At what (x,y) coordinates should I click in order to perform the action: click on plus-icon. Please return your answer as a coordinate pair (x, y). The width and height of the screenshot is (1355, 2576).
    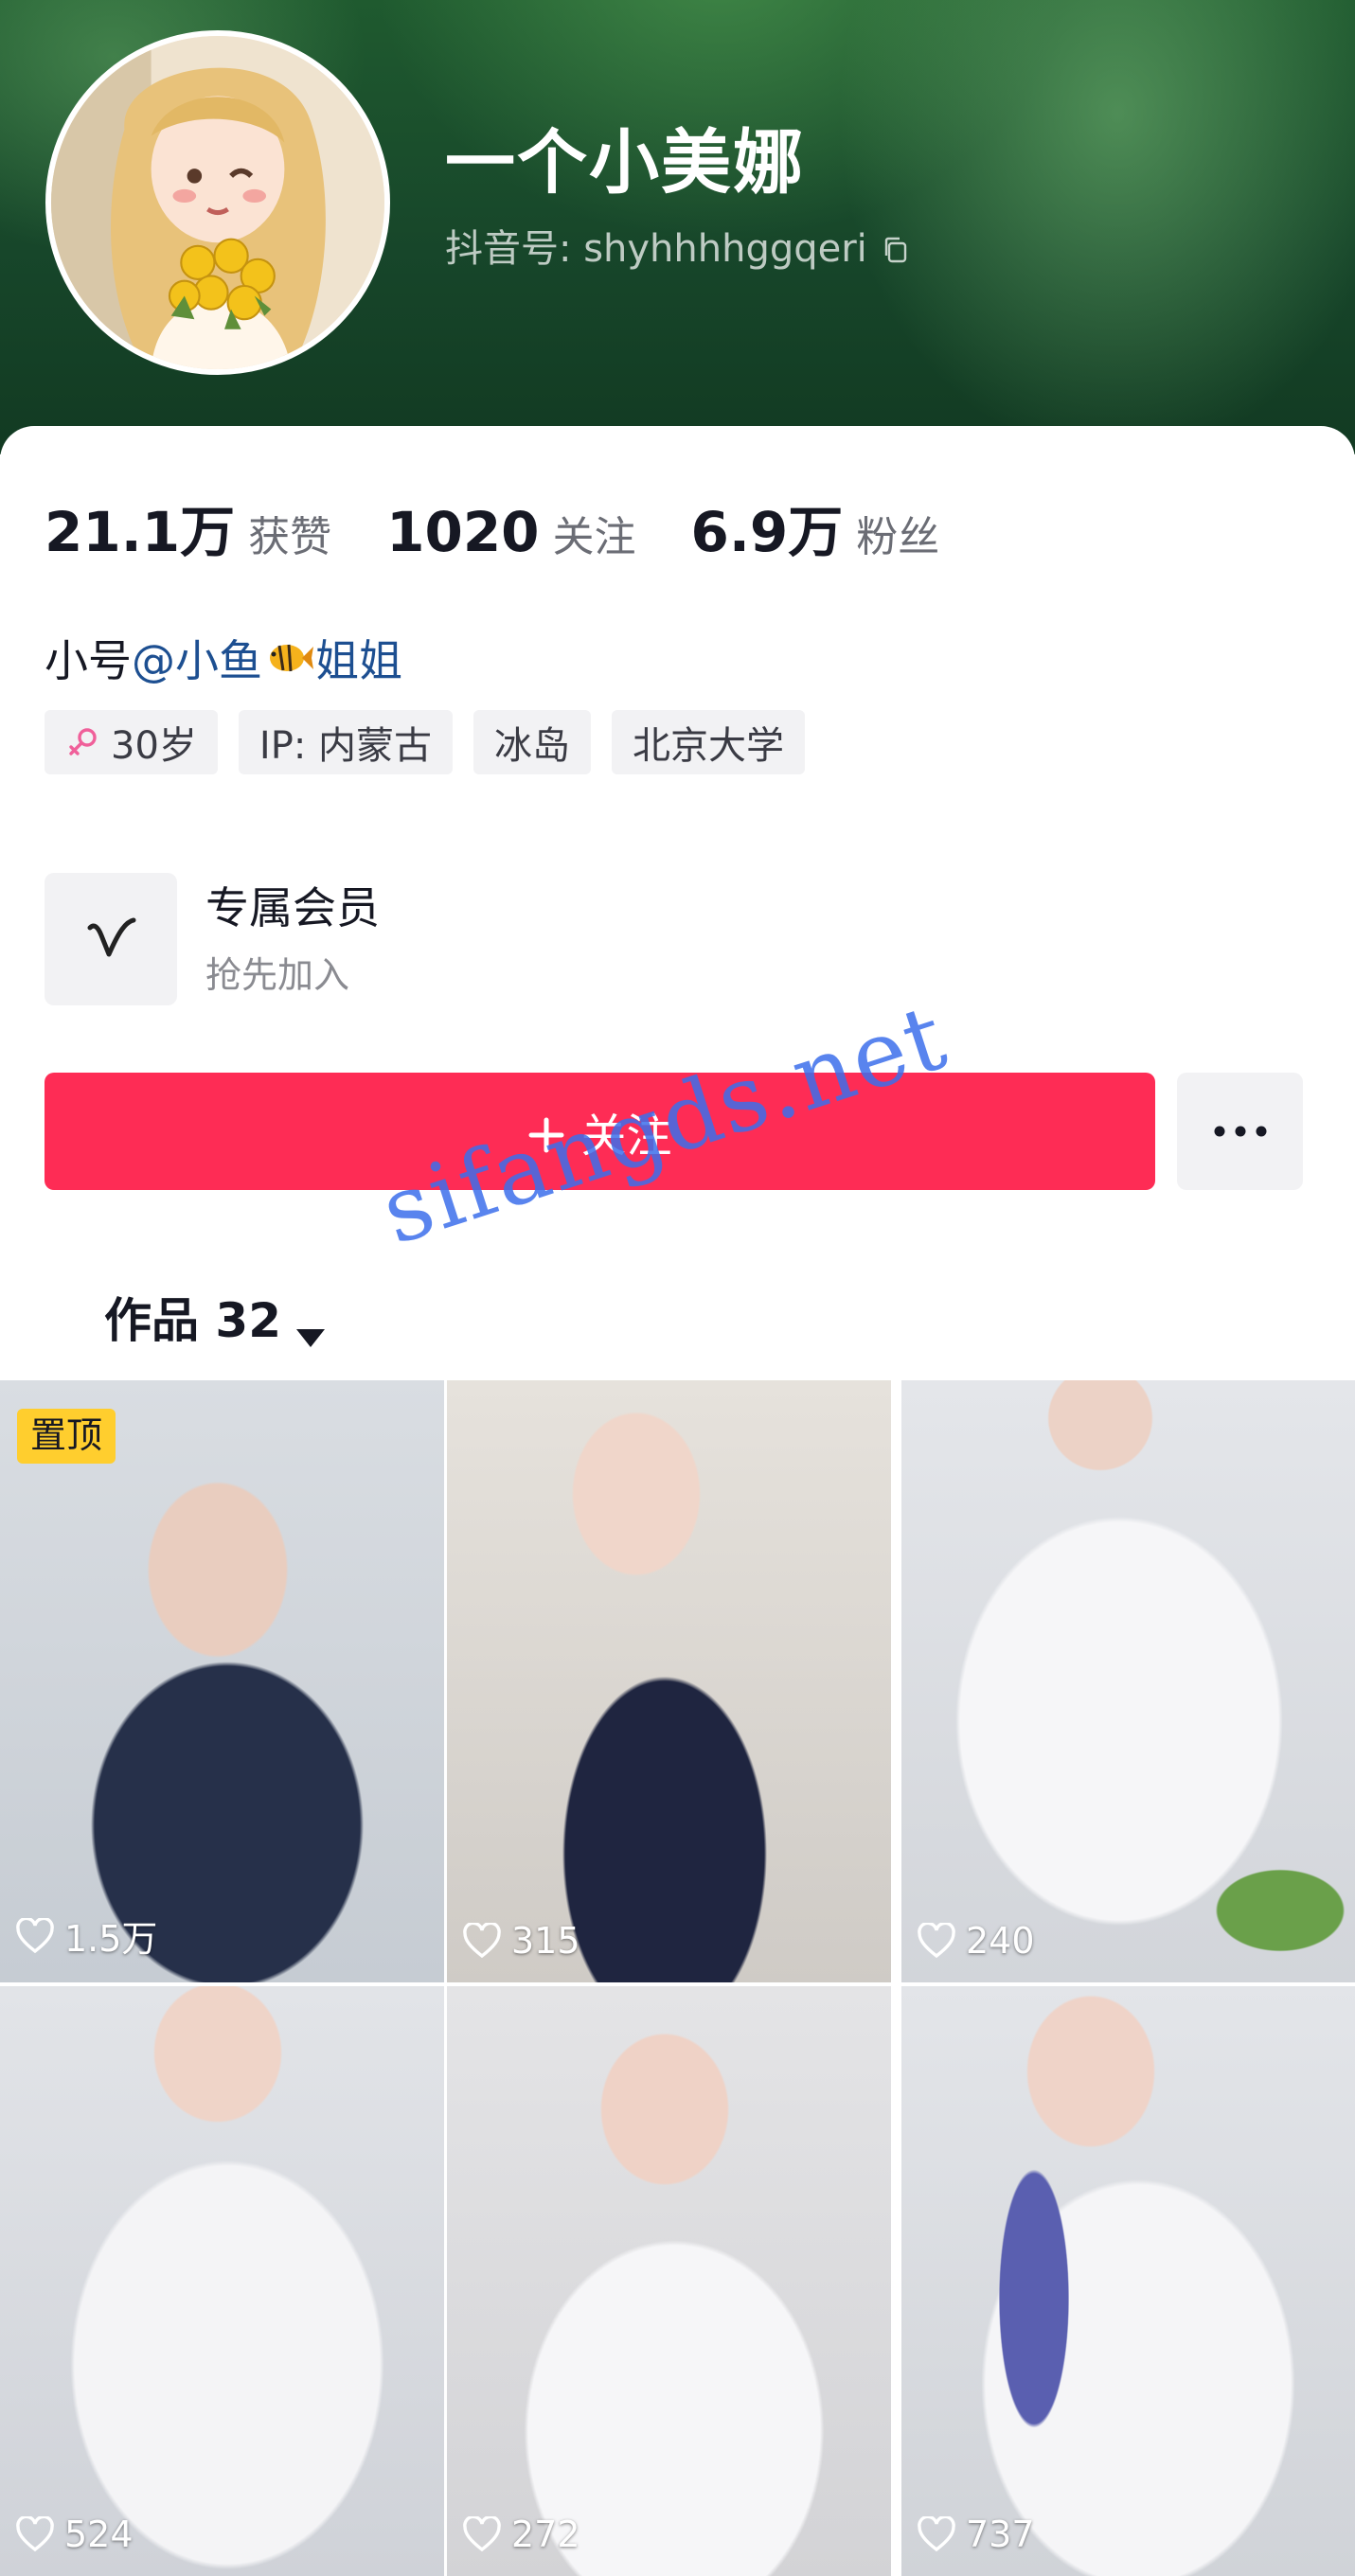
    Looking at the image, I should click on (546, 1132).